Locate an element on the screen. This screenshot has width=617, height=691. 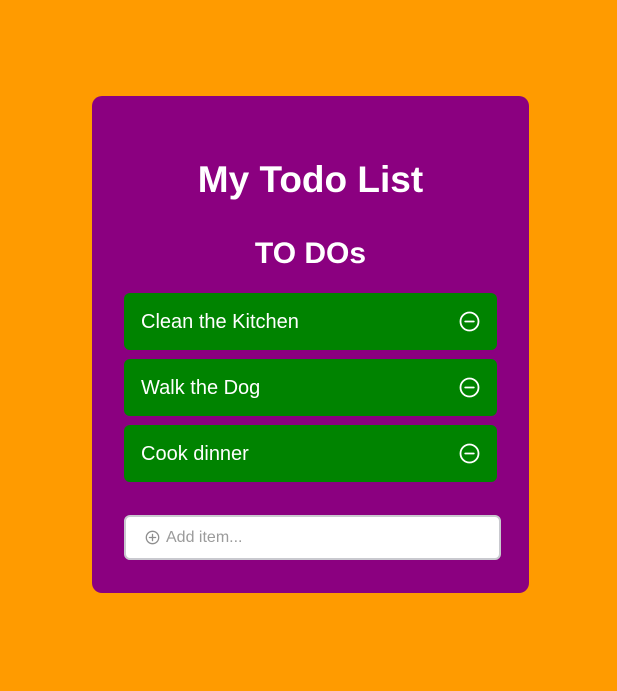
todo-item: Cook dinner is located at coordinates (310, 453).